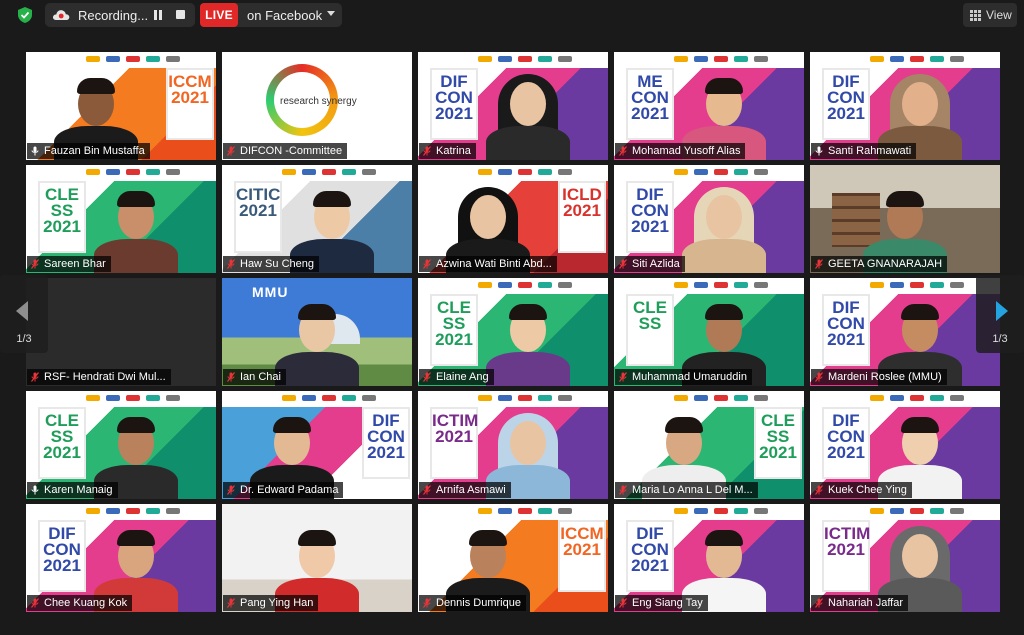  Describe the element at coordinates (180, 14) in the screenshot. I see `stop-recording-icon` at that location.